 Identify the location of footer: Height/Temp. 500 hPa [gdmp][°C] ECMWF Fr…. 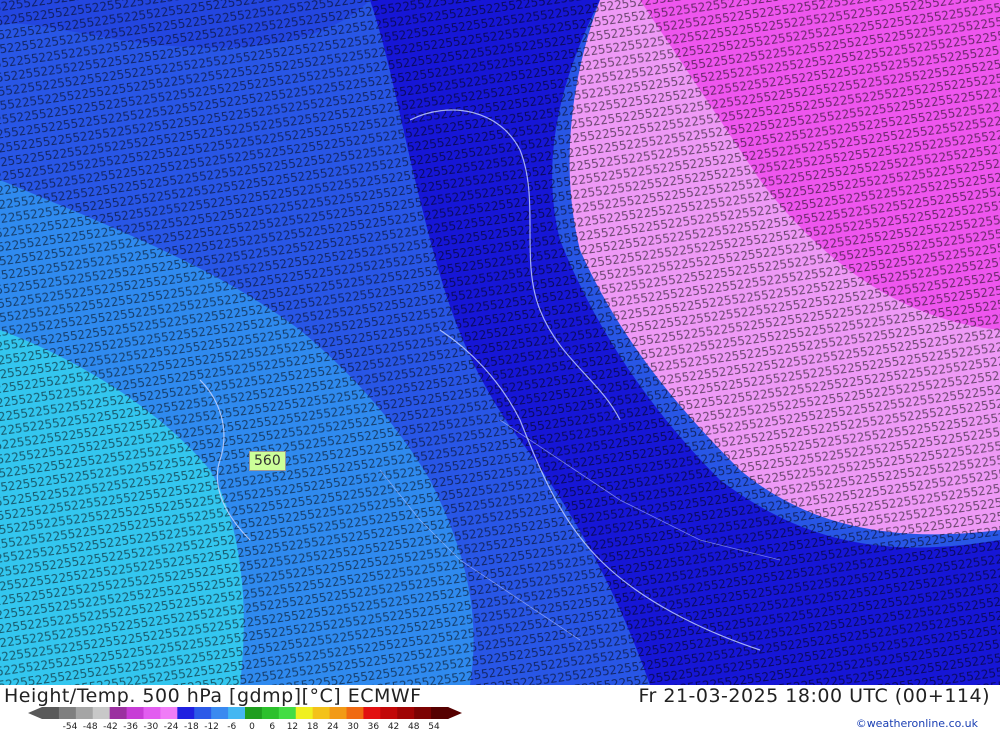
(500, 709).